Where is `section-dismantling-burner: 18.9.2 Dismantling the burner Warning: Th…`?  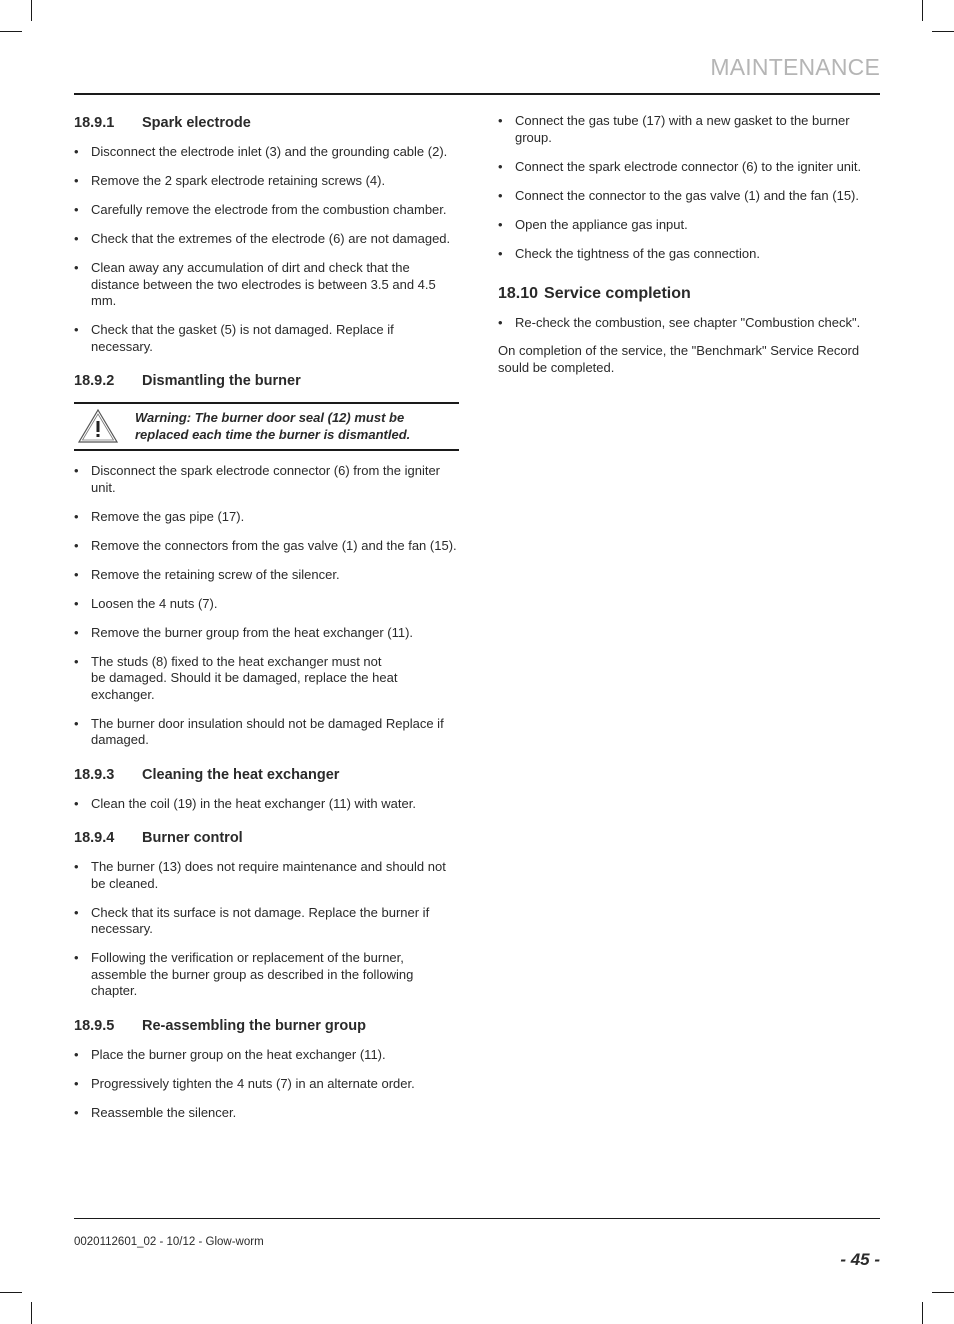 section-dismantling-burner: 18.9.2 Dismantling the burner Warning: Th… is located at coordinates (266, 560).